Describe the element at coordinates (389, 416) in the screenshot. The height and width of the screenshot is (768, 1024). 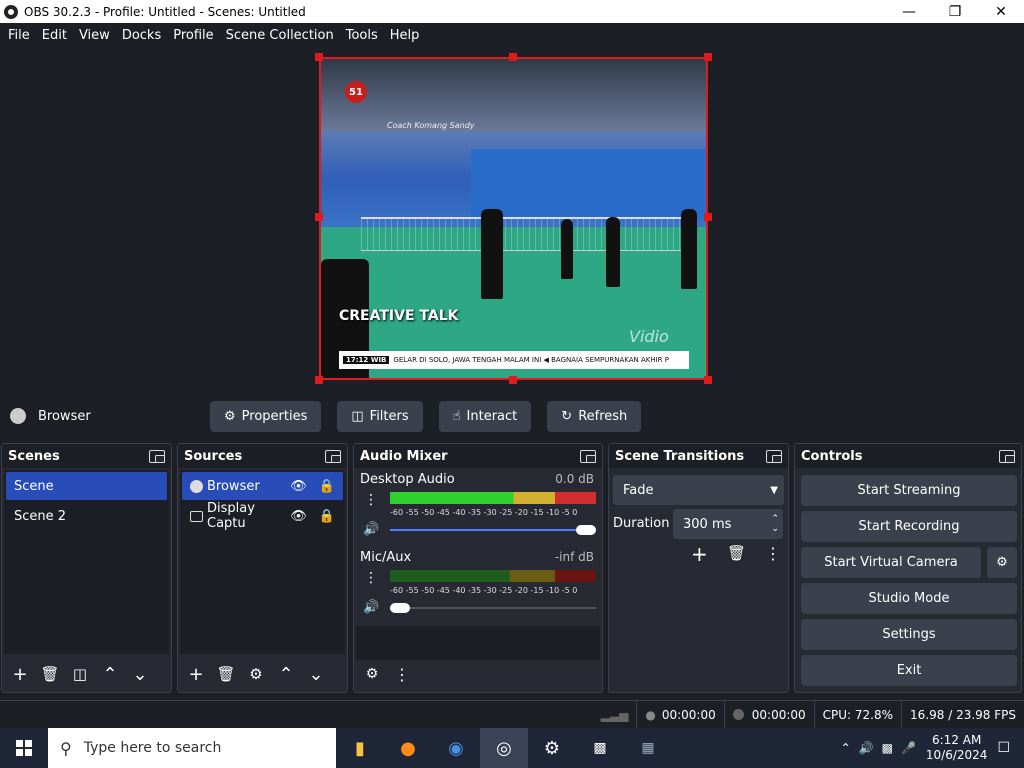
I see `filters-label: Filters` at that location.